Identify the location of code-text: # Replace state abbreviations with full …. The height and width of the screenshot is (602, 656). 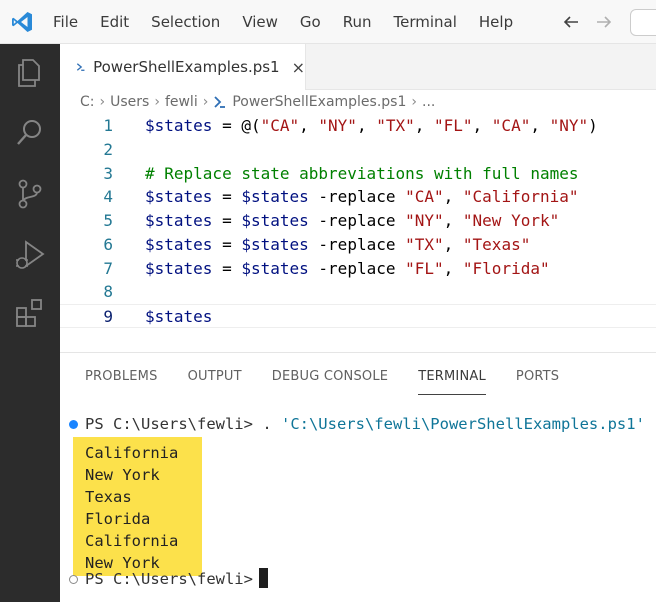
(361, 174).